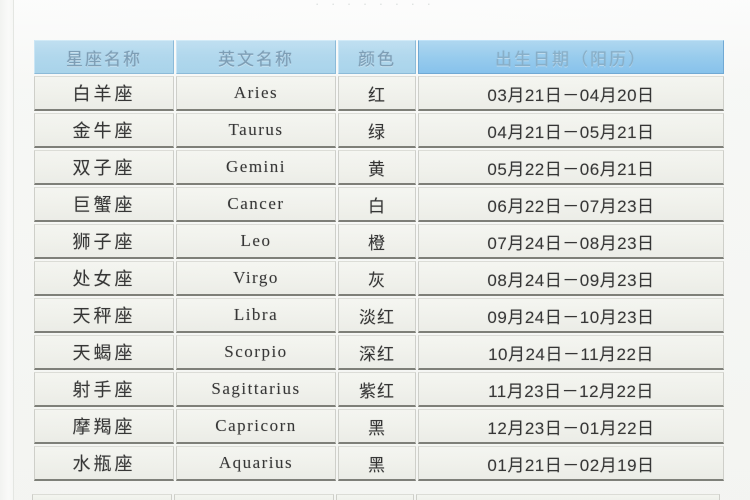  I want to click on cell-color-value: 淡红, so click(377, 315).